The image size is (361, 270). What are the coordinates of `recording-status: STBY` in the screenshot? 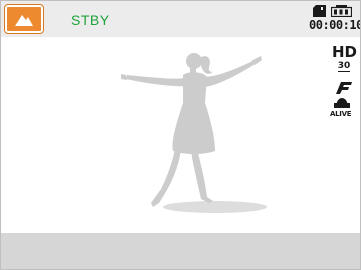 It's located at (90, 20).